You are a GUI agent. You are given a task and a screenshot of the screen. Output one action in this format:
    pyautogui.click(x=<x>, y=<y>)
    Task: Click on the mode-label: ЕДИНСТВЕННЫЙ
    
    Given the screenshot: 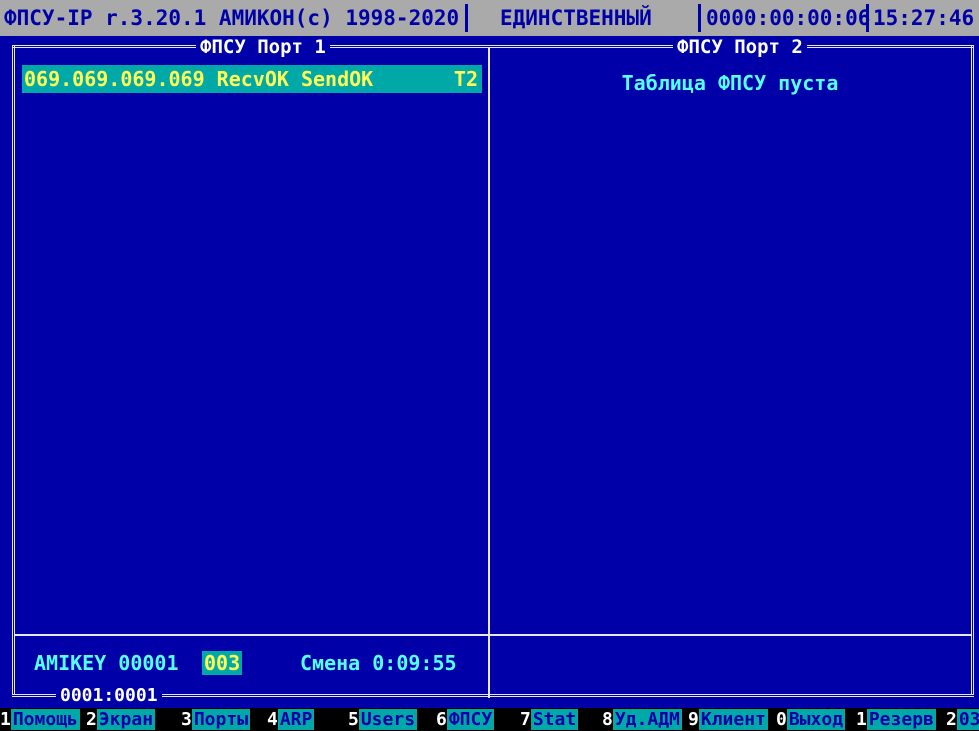 What is the action you would take?
    pyautogui.click(x=576, y=18)
    